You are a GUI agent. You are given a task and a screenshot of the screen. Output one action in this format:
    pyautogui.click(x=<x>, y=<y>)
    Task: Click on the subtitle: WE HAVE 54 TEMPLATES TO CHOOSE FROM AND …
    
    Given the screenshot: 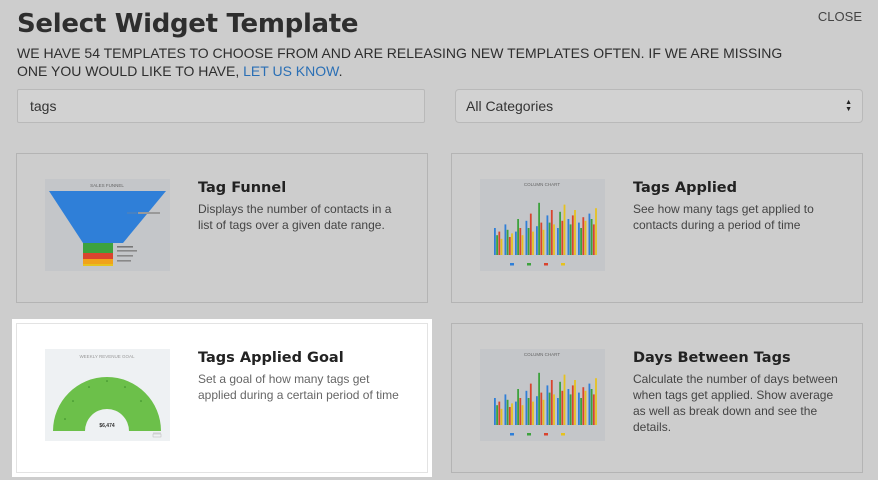 What is the action you would take?
    pyautogui.click(x=407, y=62)
    